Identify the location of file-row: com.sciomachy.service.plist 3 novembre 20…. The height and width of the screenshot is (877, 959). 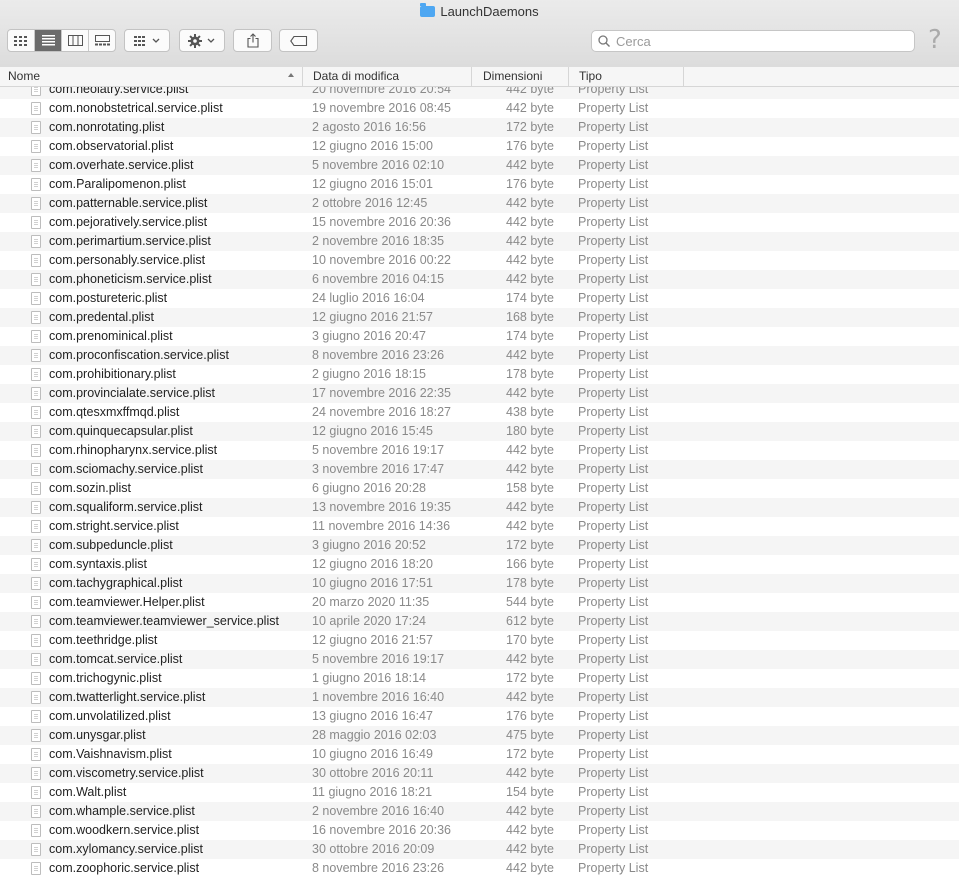
(479, 469).